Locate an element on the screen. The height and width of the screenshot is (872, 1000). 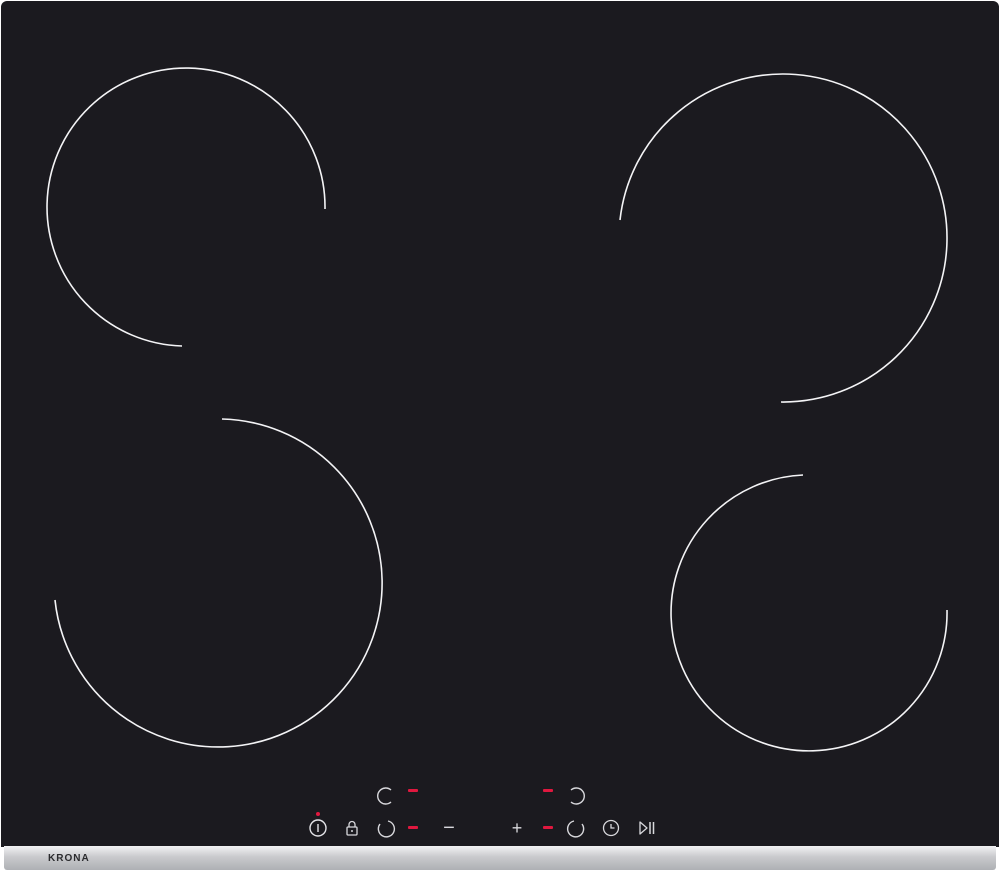
zone-selector-rear-left is located at coordinates (386, 796).